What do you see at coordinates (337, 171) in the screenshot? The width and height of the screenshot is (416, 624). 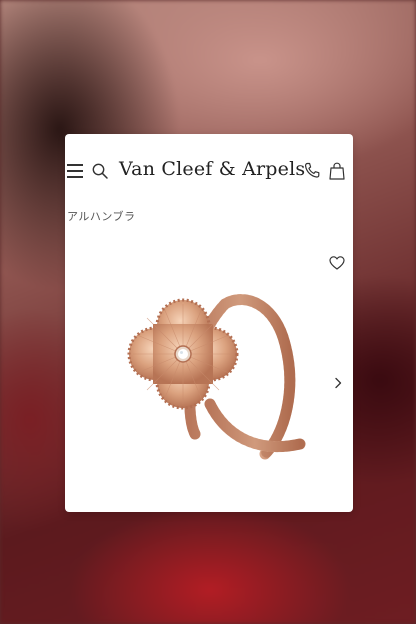 I see `shopping-bag-icon` at bounding box center [337, 171].